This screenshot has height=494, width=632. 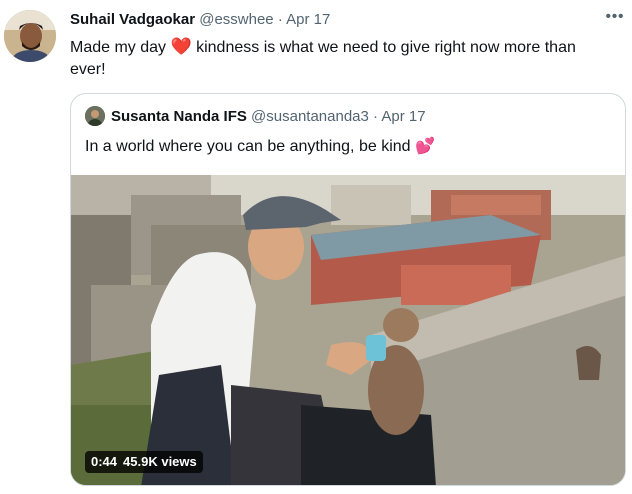 What do you see at coordinates (310, 116) in the screenshot?
I see `quoted-author-handle: @susantananda3` at bounding box center [310, 116].